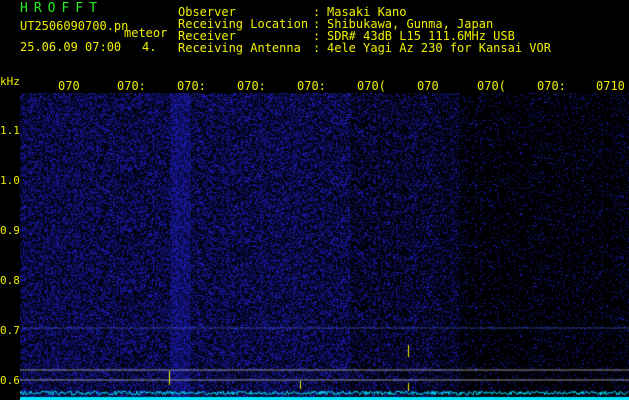  I want to click on y-tick-label: 0.7, so click(10, 330).